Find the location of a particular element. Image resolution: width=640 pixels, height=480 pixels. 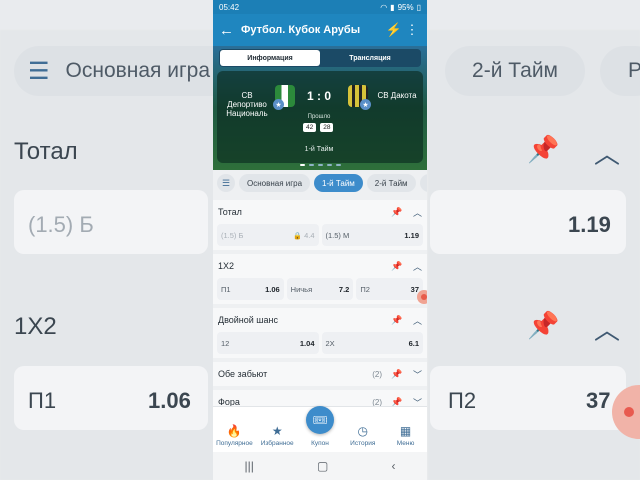

nav-favorites: ★ Избранное is located at coordinates (277, 431).